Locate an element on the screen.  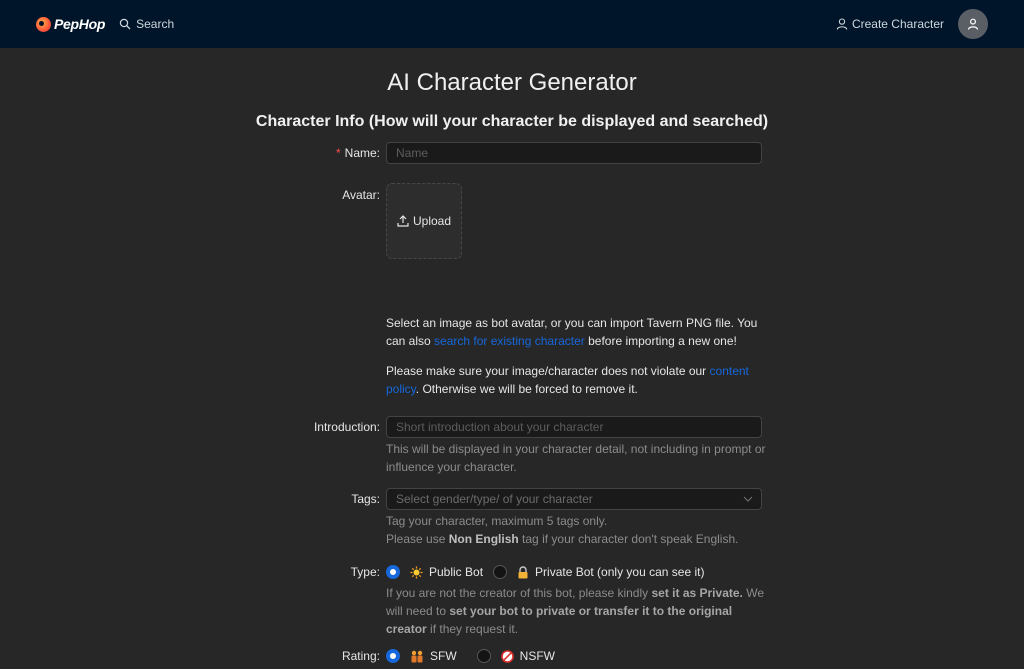
user-avatar is located at coordinates (973, 24).